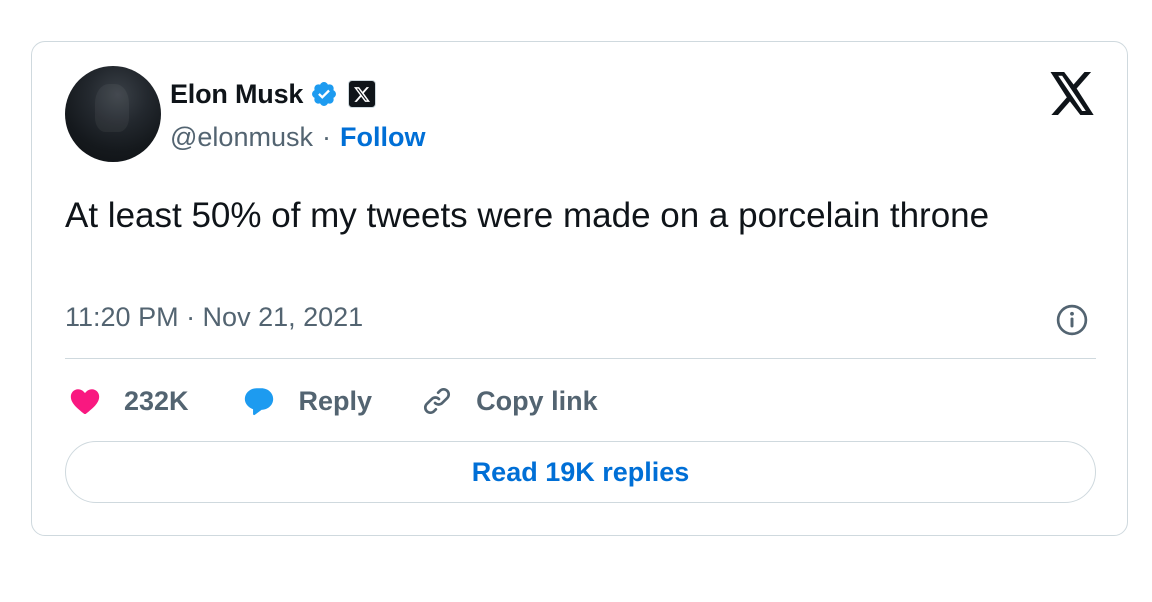  Describe the element at coordinates (437, 401) in the screenshot. I see `link-icon` at that location.